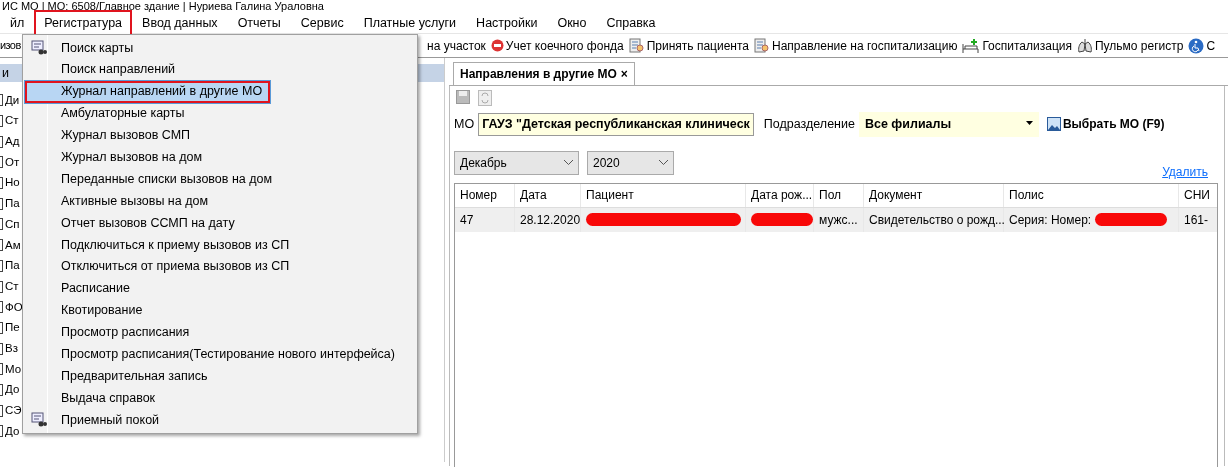 This screenshot has width=1228, height=467. What do you see at coordinates (1085, 45) in the screenshot?
I see `lungs-icon` at bounding box center [1085, 45].